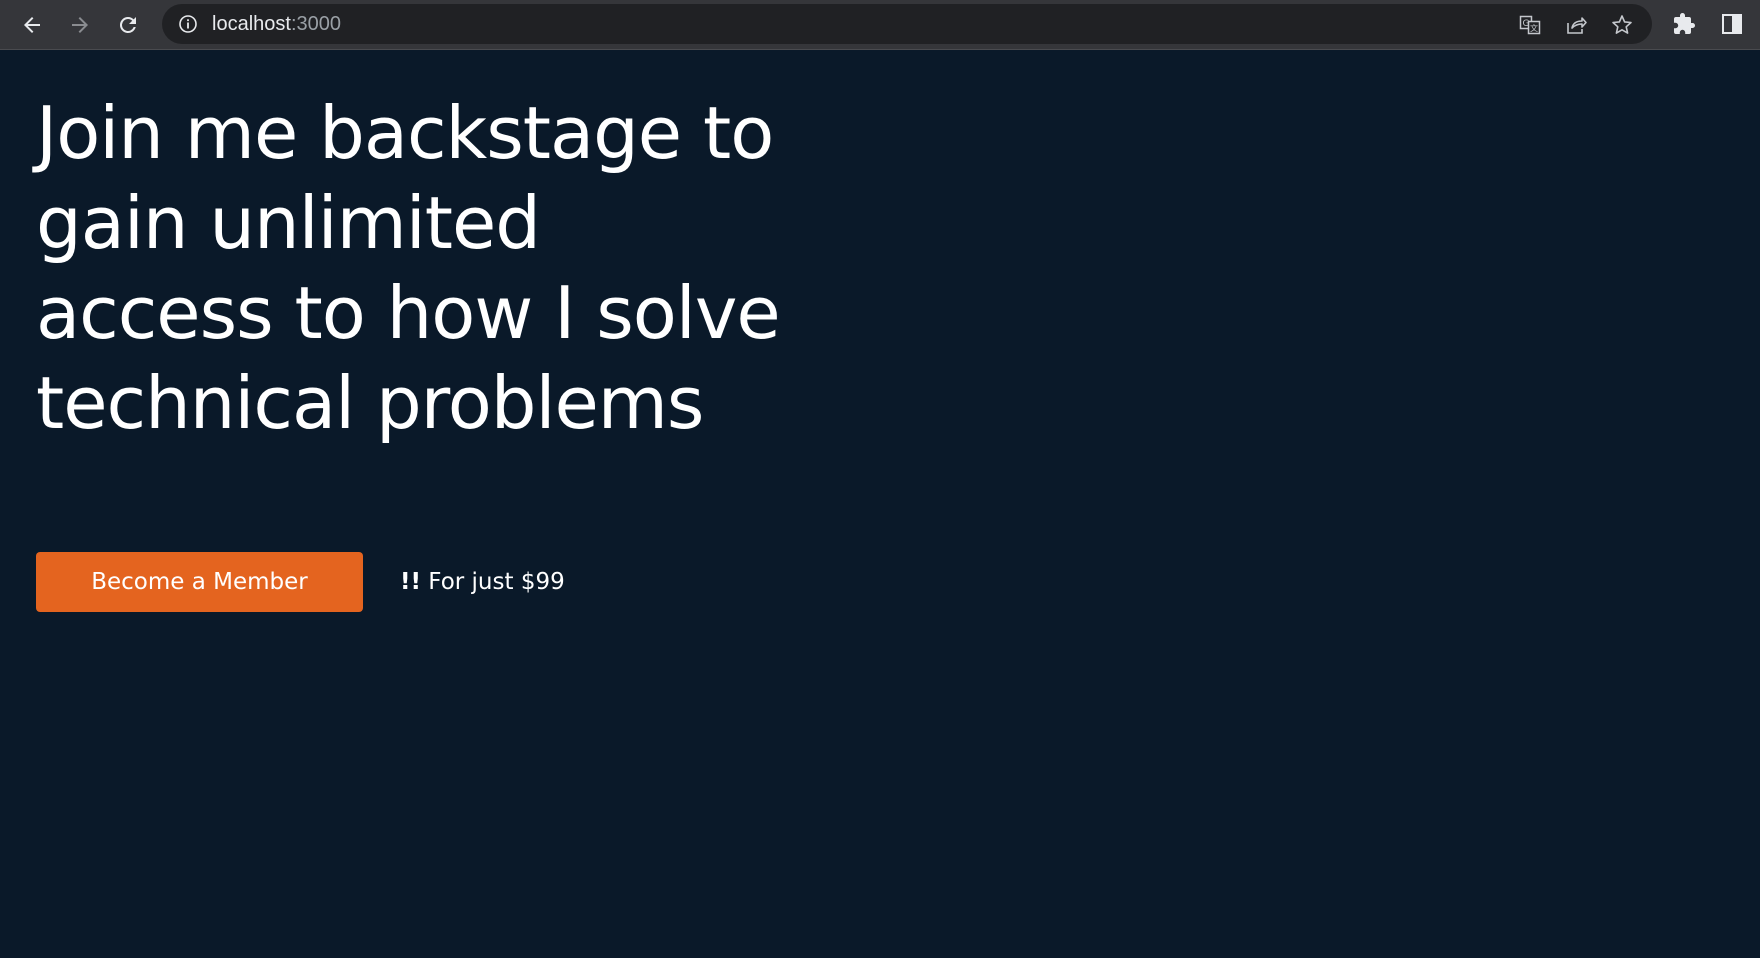 The height and width of the screenshot is (958, 1760). I want to click on back-button, so click(32, 25).